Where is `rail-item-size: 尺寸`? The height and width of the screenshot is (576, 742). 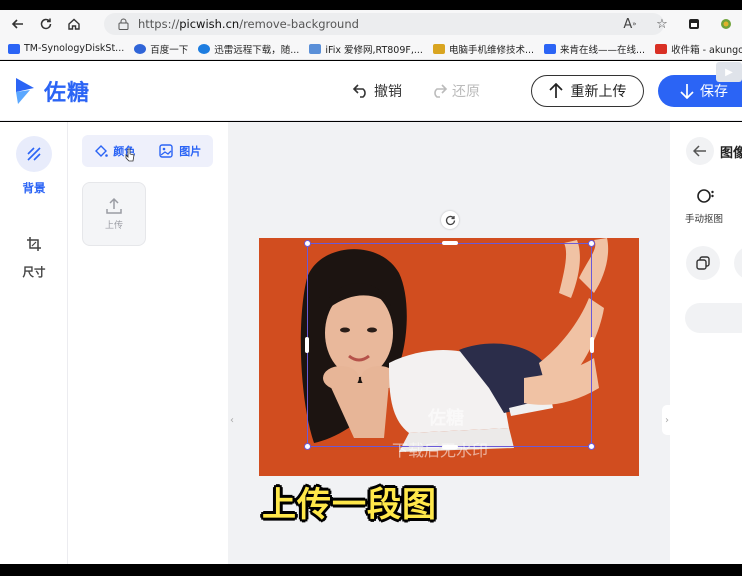
rail-item-size: 尺寸 is located at coordinates (34, 256).